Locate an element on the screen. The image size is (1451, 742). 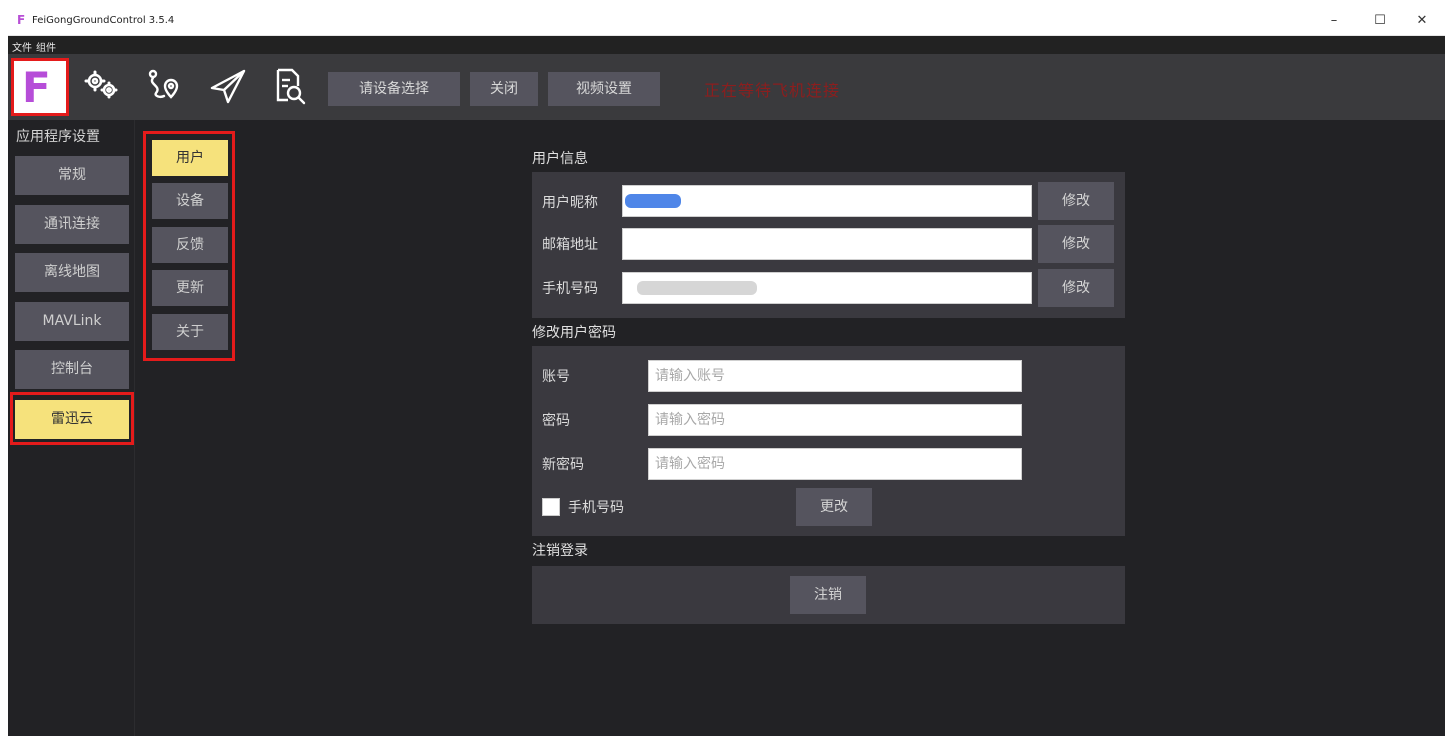
toolbar: F 请设备选择 关闭 视频设置 正在等待飞机连接 is located at coordinates (726, 87).